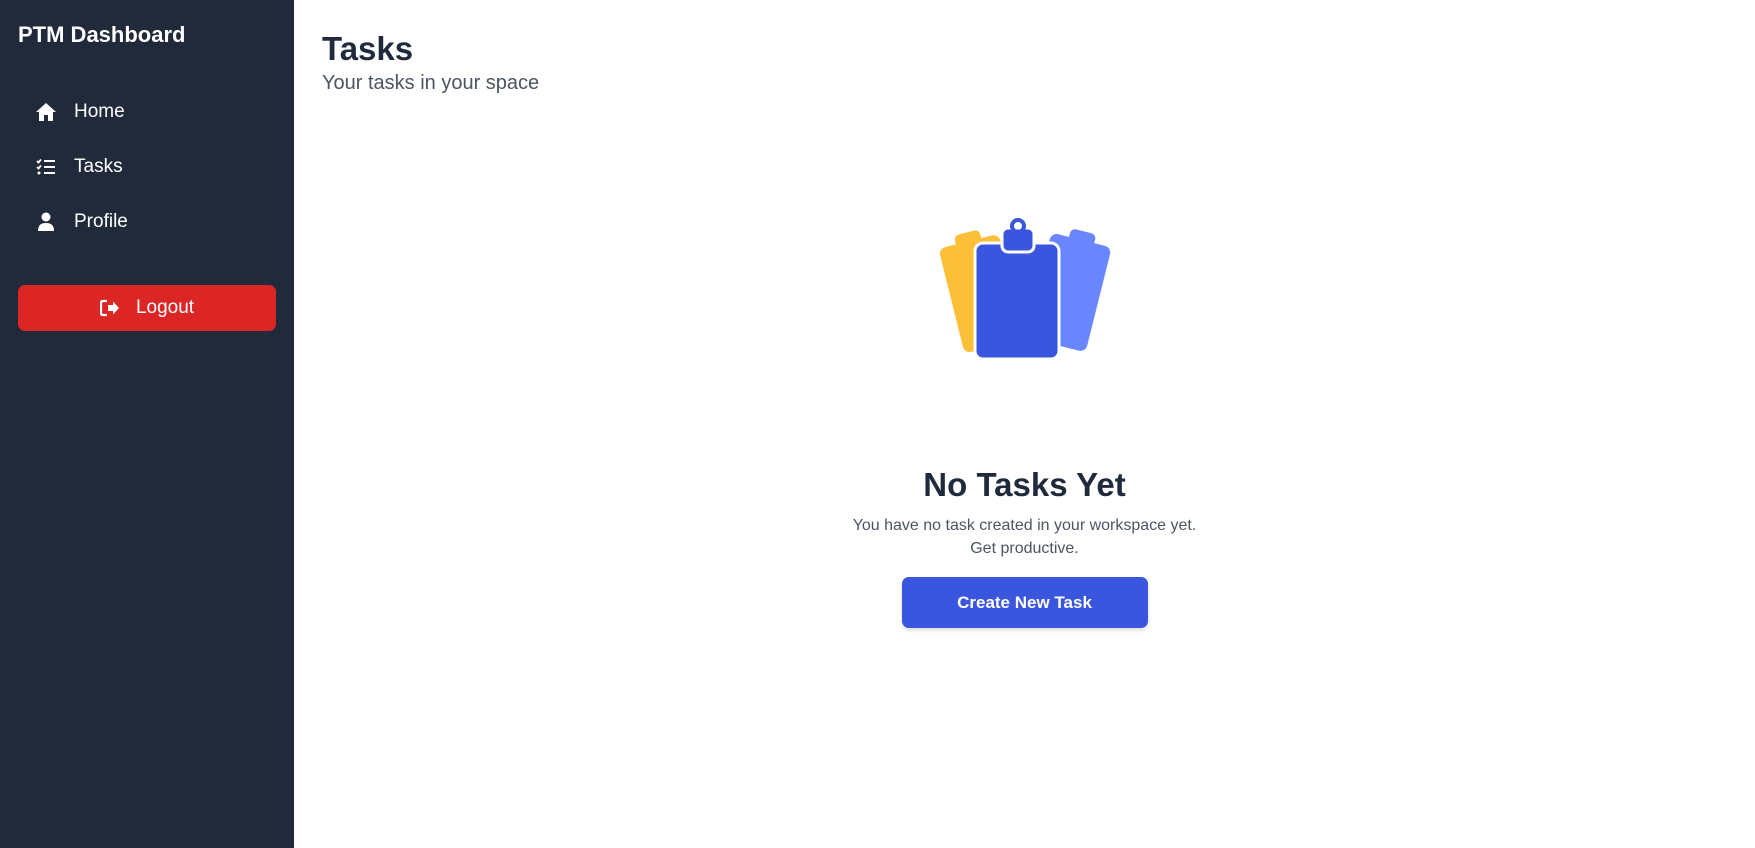 The height and width of the screenshot is (848, 1755). What do you see at coordinates (109, 308) in the screenshot?
I see `logout-icon` at bounding box center [109, 308].